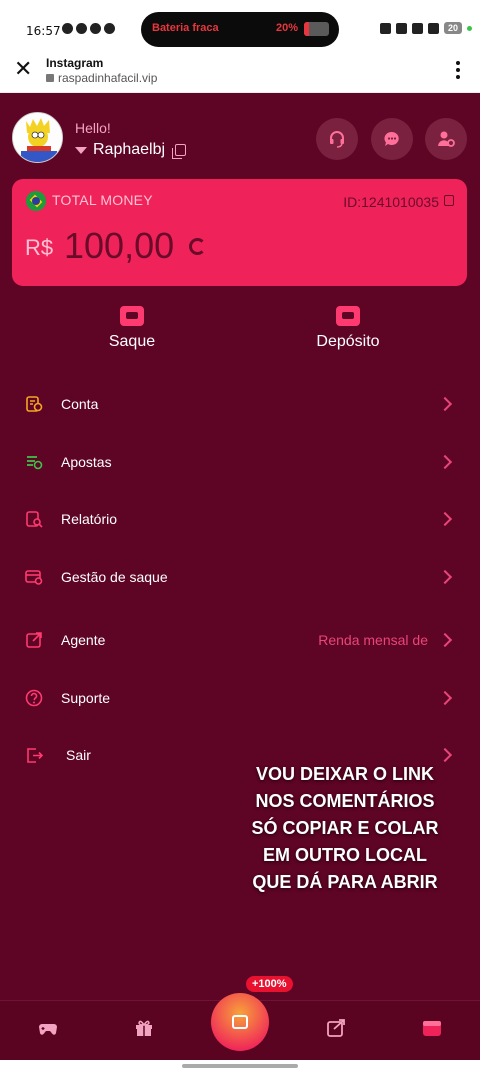 The image size is (480, 1078). I want to click on caption-line: VOU DEIXAR O LINK, so click(344, 774).